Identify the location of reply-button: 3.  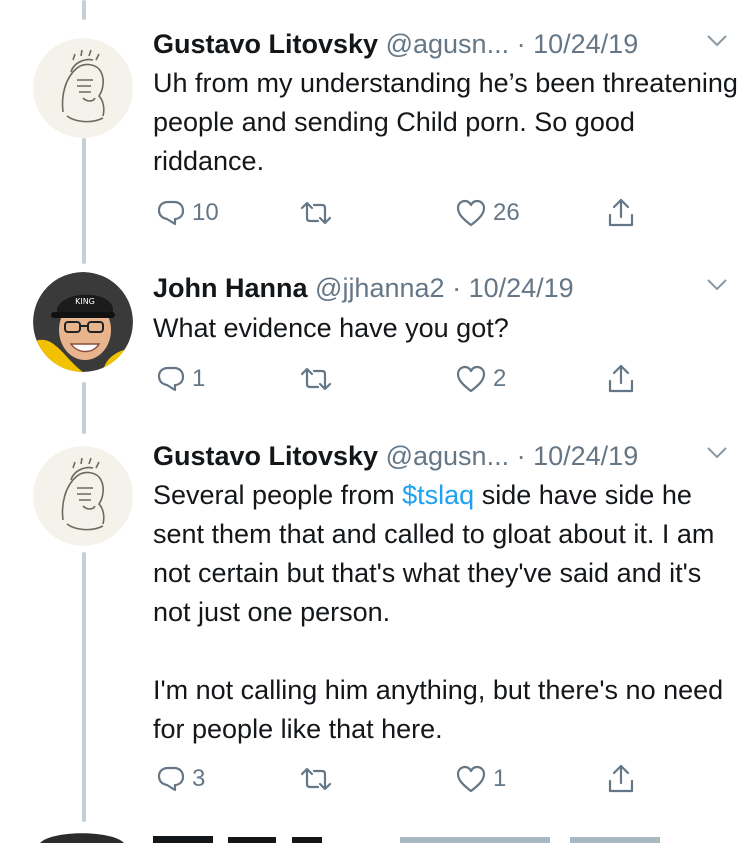
(180, 779).